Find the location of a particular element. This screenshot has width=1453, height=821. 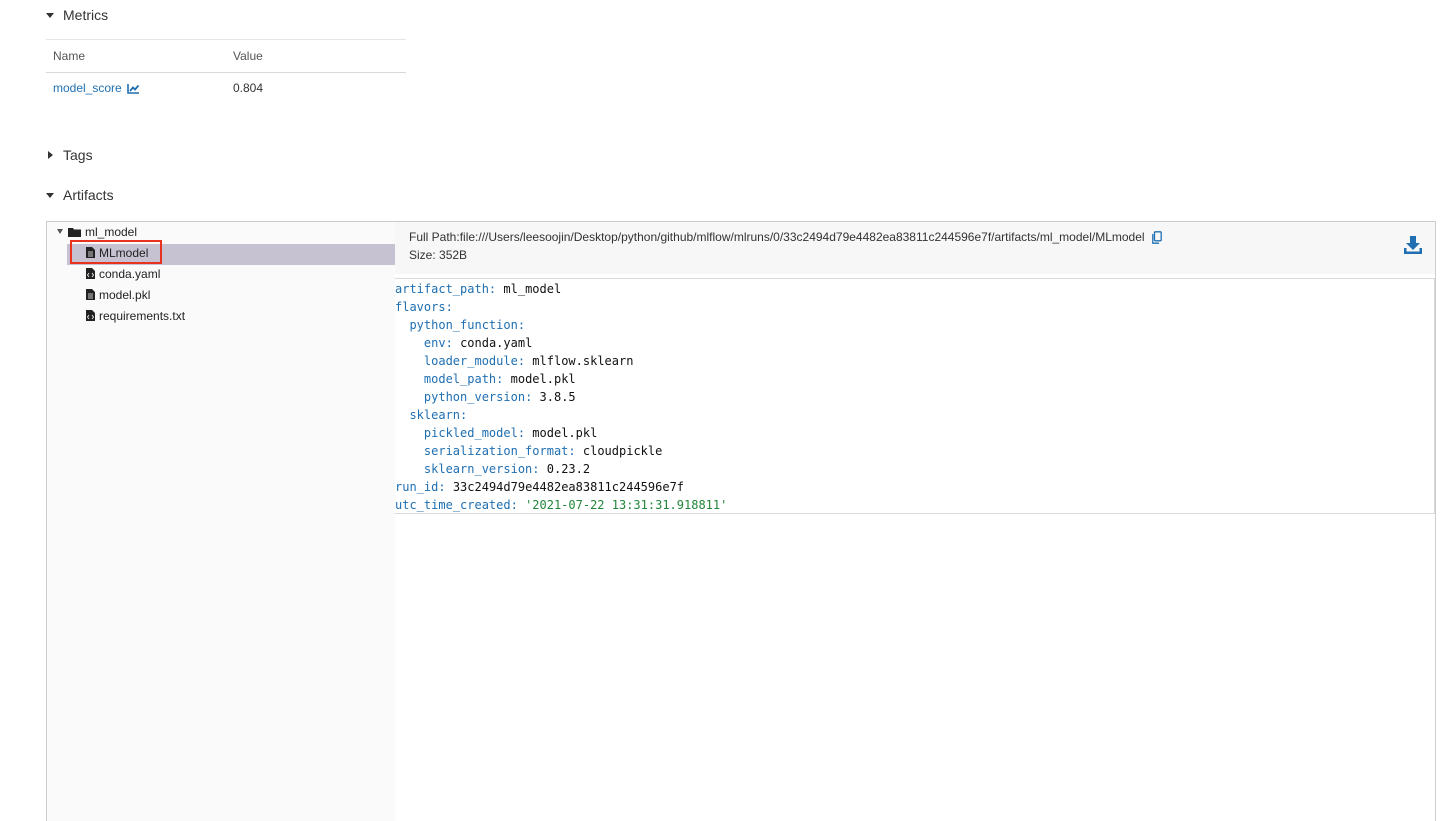

artifacts-section-toggle: Artifacts is located at coordinates (80, 195).